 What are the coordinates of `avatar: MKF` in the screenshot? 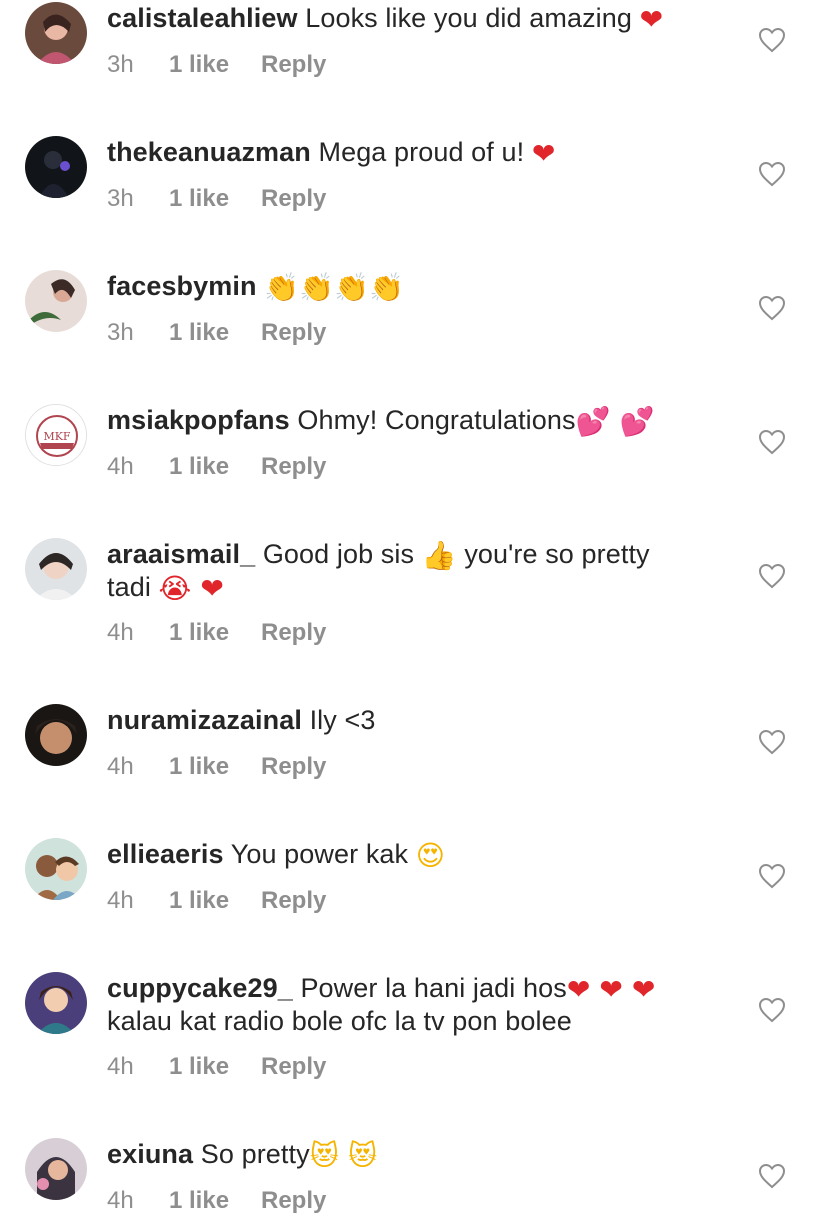 It's located at (56, 435).